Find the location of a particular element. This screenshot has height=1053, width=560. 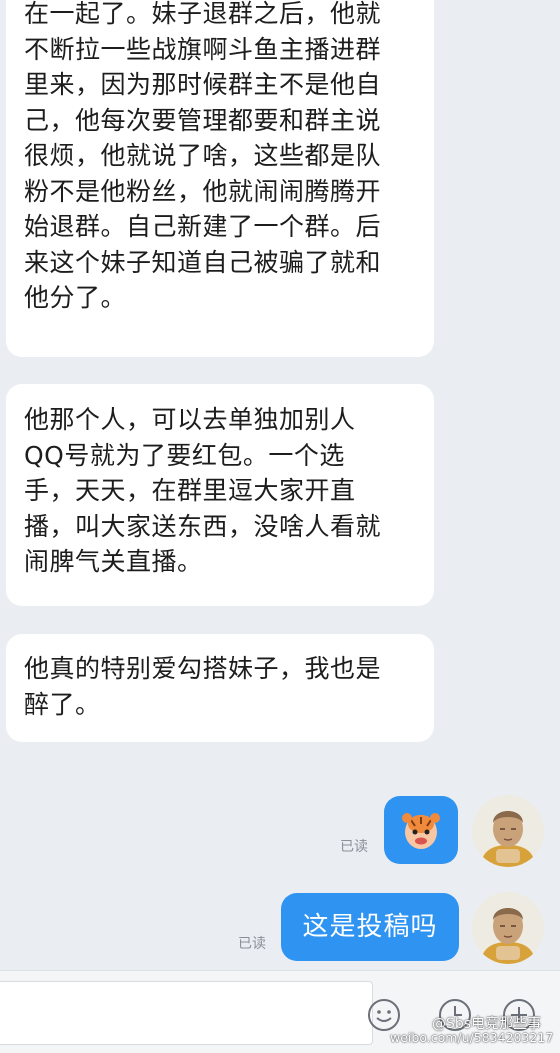

emoji-icon is located at coordinates (384, 1015).